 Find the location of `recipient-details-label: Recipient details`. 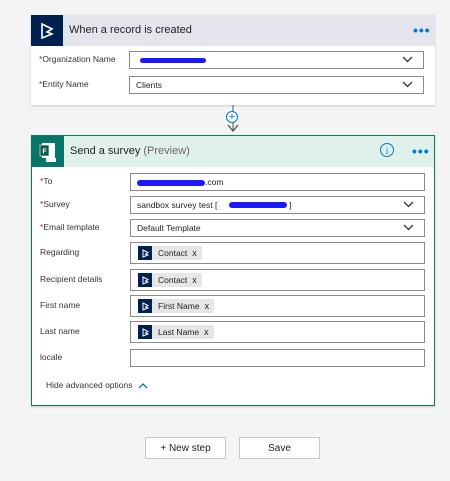

recipient-details-label: Recipient details is located at coordinates (71, 279).